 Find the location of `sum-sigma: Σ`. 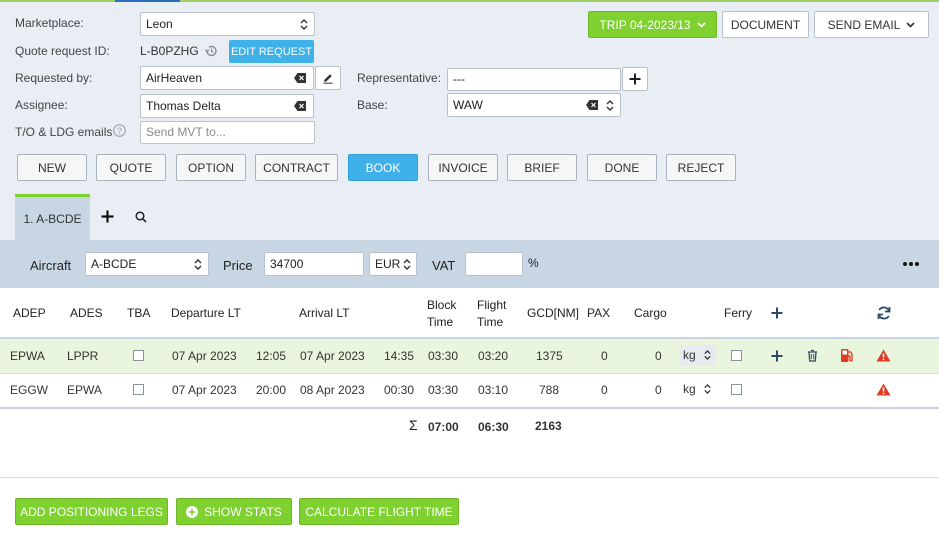

sum-sigma: Σ is located at coordinates (413, 425).